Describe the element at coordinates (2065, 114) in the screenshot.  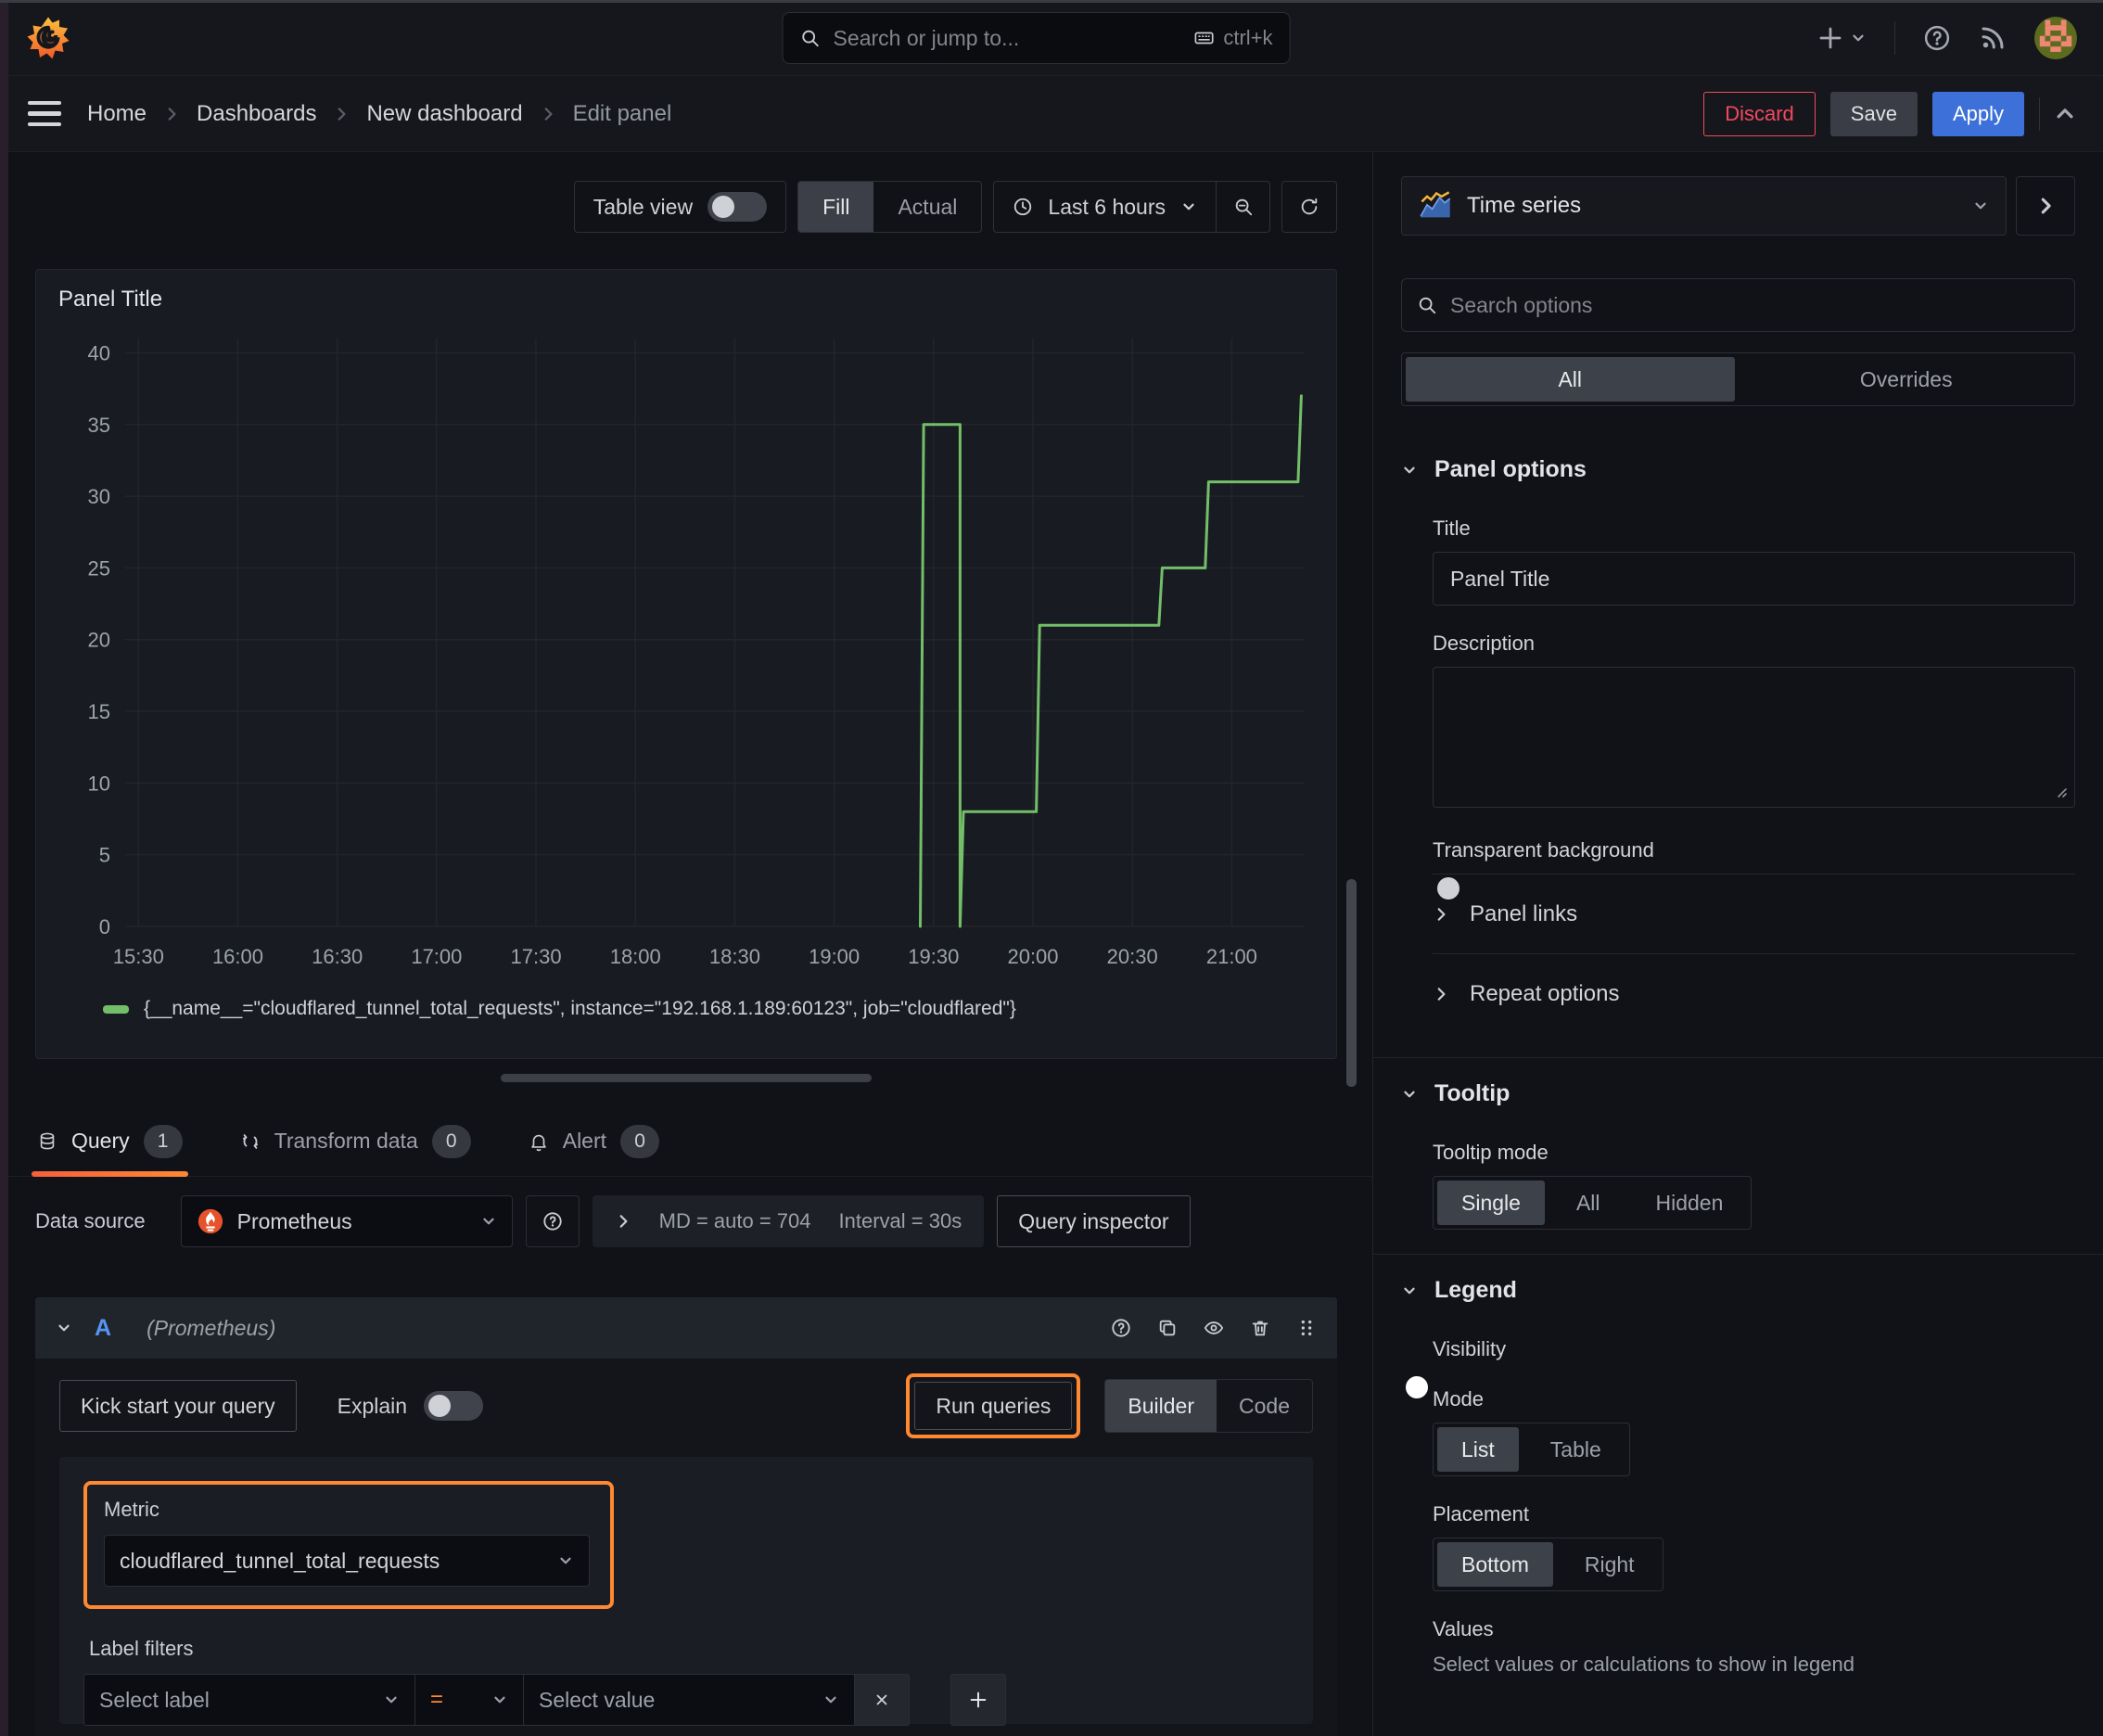
I see `collapse-header-button` at that location.